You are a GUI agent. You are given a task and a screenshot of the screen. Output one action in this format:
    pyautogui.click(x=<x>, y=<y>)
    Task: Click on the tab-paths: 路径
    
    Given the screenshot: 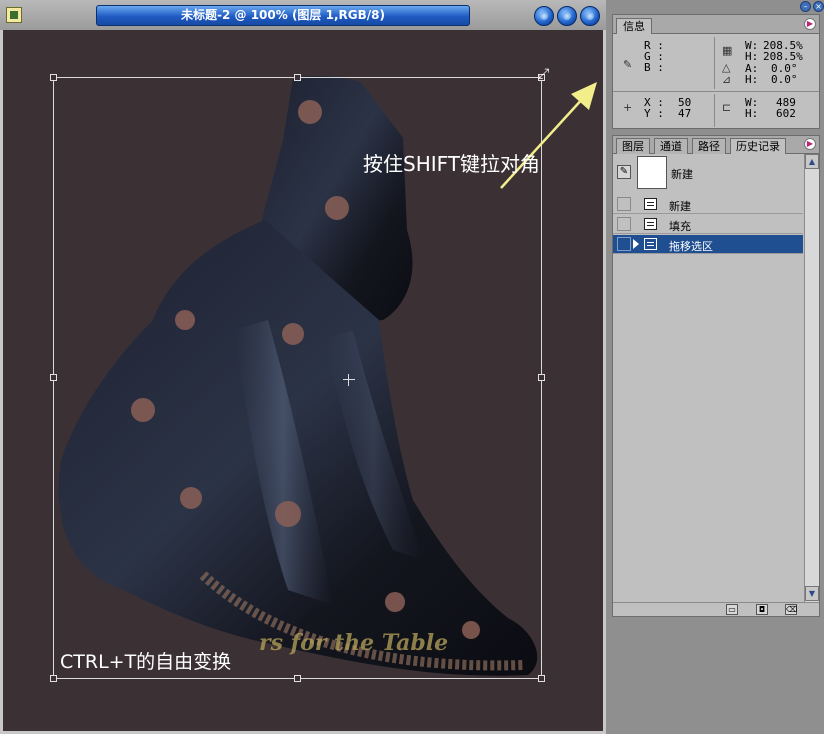 What is the action you would take?
    pyautogui.click(x=709, y=146)
    